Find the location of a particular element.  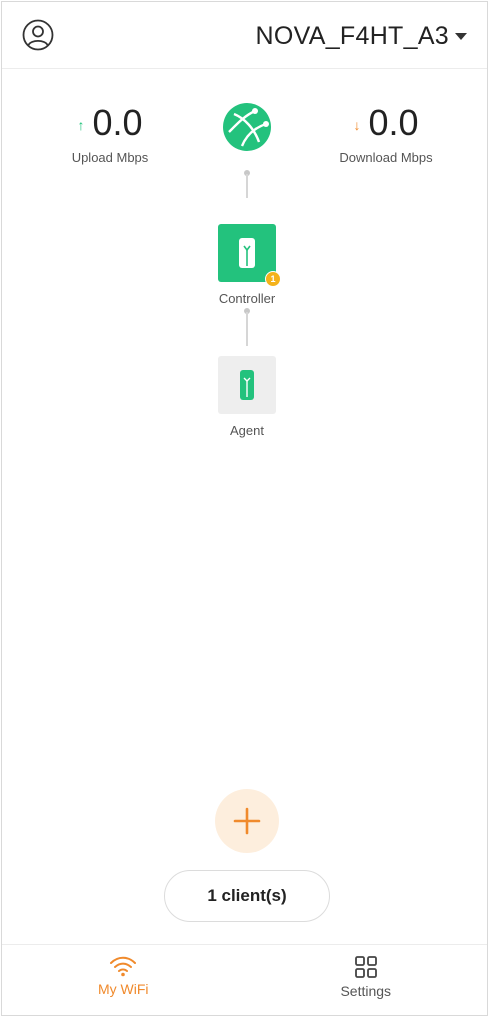

controller-node: 1 is located at coordinates (249, 255).